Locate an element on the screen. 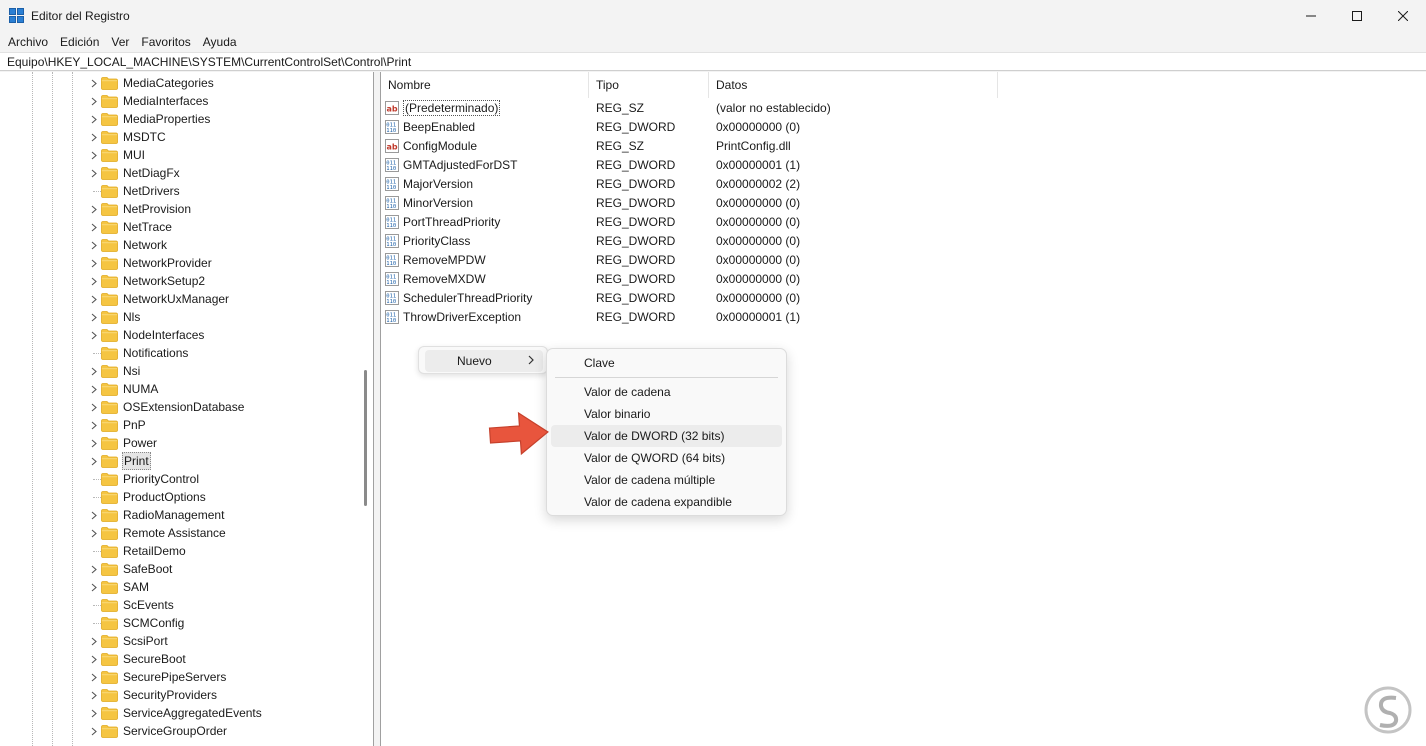  tree-item: MUI is located at coordinates (117, 155).